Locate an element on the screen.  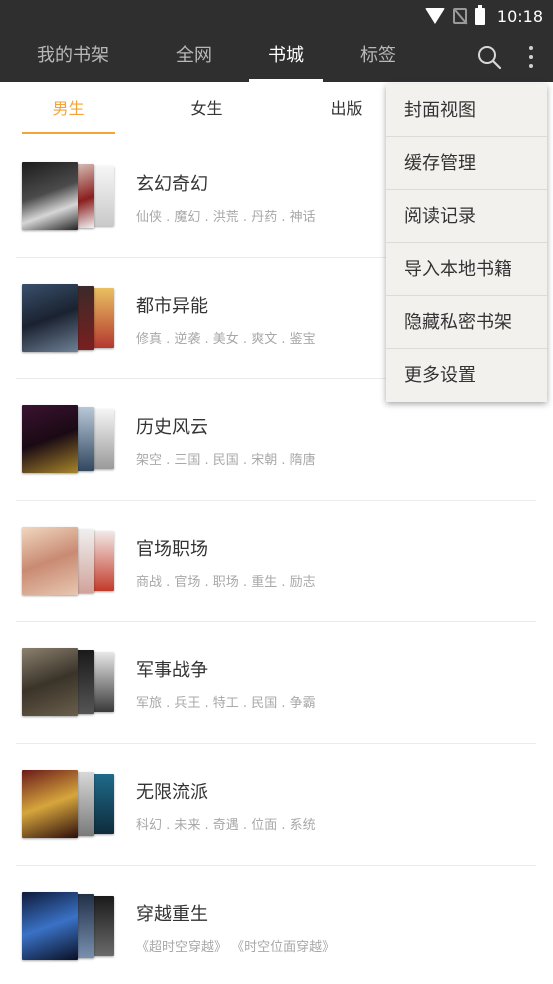
list-item: 无限流派 科幻 . 未来 . 奇遇 . 位面 . 系统 is located at coordinates (276, 805).